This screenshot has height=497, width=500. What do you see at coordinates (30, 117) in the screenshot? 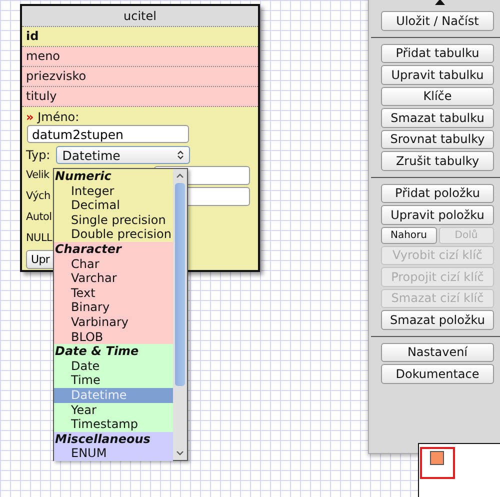
I see `marker-glyph: »` at bounding box center [30, 117].